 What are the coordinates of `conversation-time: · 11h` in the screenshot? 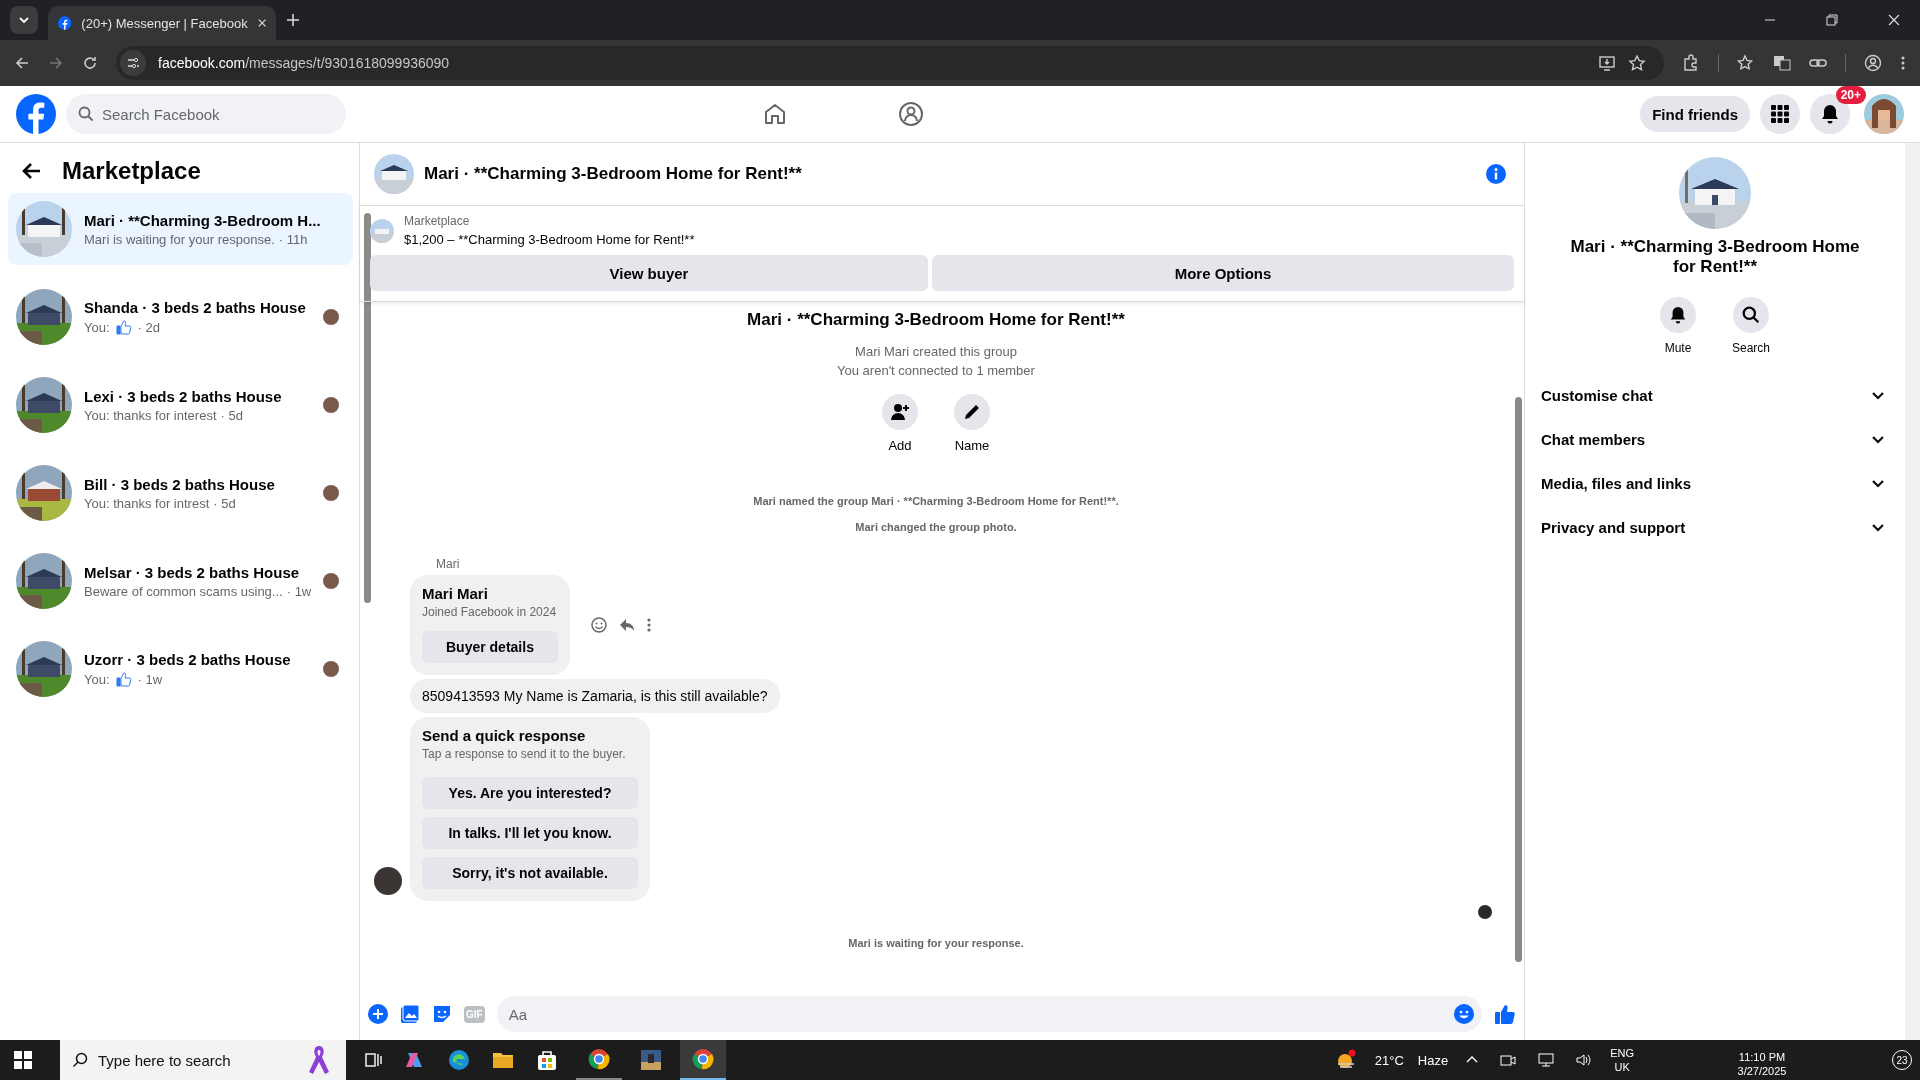 It's located at (293, 239).